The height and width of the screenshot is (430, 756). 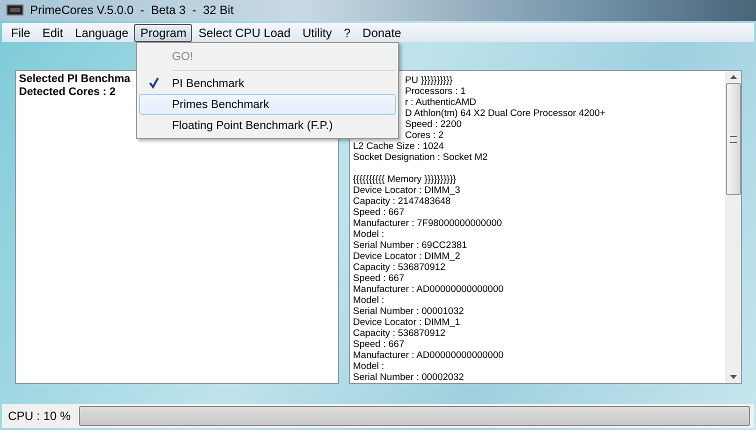 I want to click on menu-option: PI Benchmark, so click(x=267, y=83).